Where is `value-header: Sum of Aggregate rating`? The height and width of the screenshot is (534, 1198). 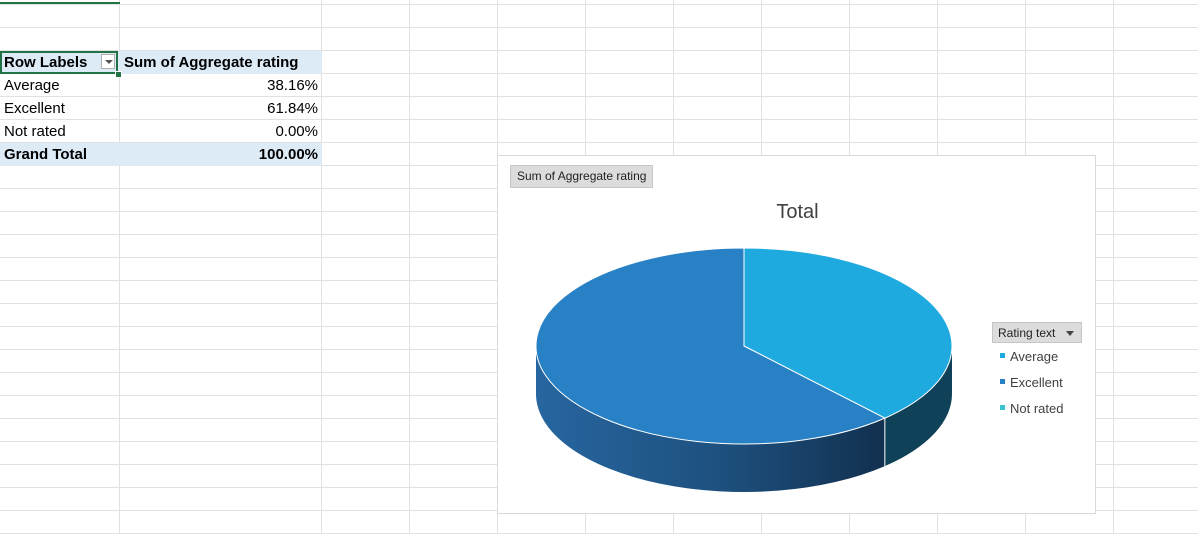 value-header: Sum of Aggregate rating is located at coordinates (211, 62).